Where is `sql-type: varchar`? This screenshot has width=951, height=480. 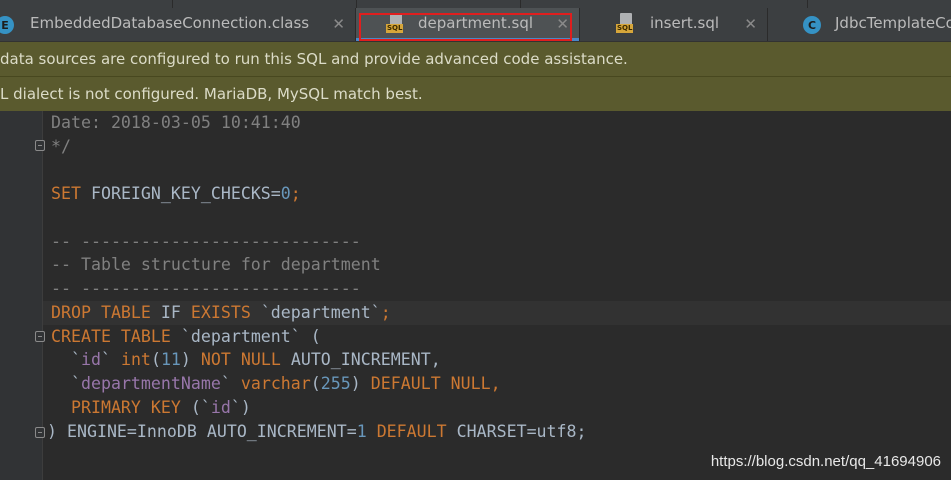 sql-type: varchar is located at coordinates (275, 383).